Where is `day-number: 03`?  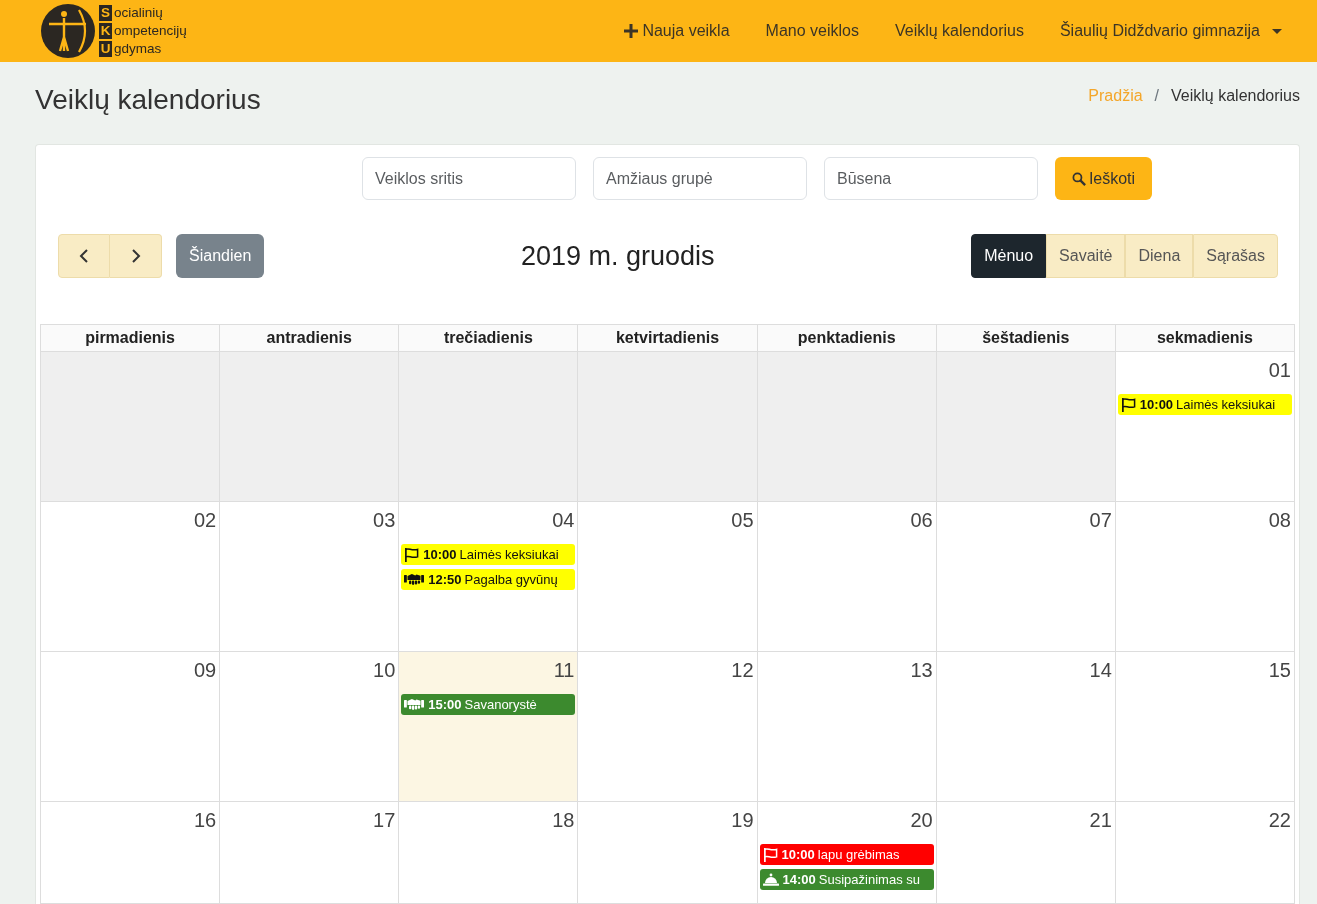
day-number: 03 is located at coordinates (384, 520).